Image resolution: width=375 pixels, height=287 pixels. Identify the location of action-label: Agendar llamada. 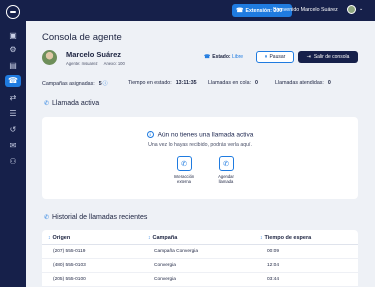
(226, 179).